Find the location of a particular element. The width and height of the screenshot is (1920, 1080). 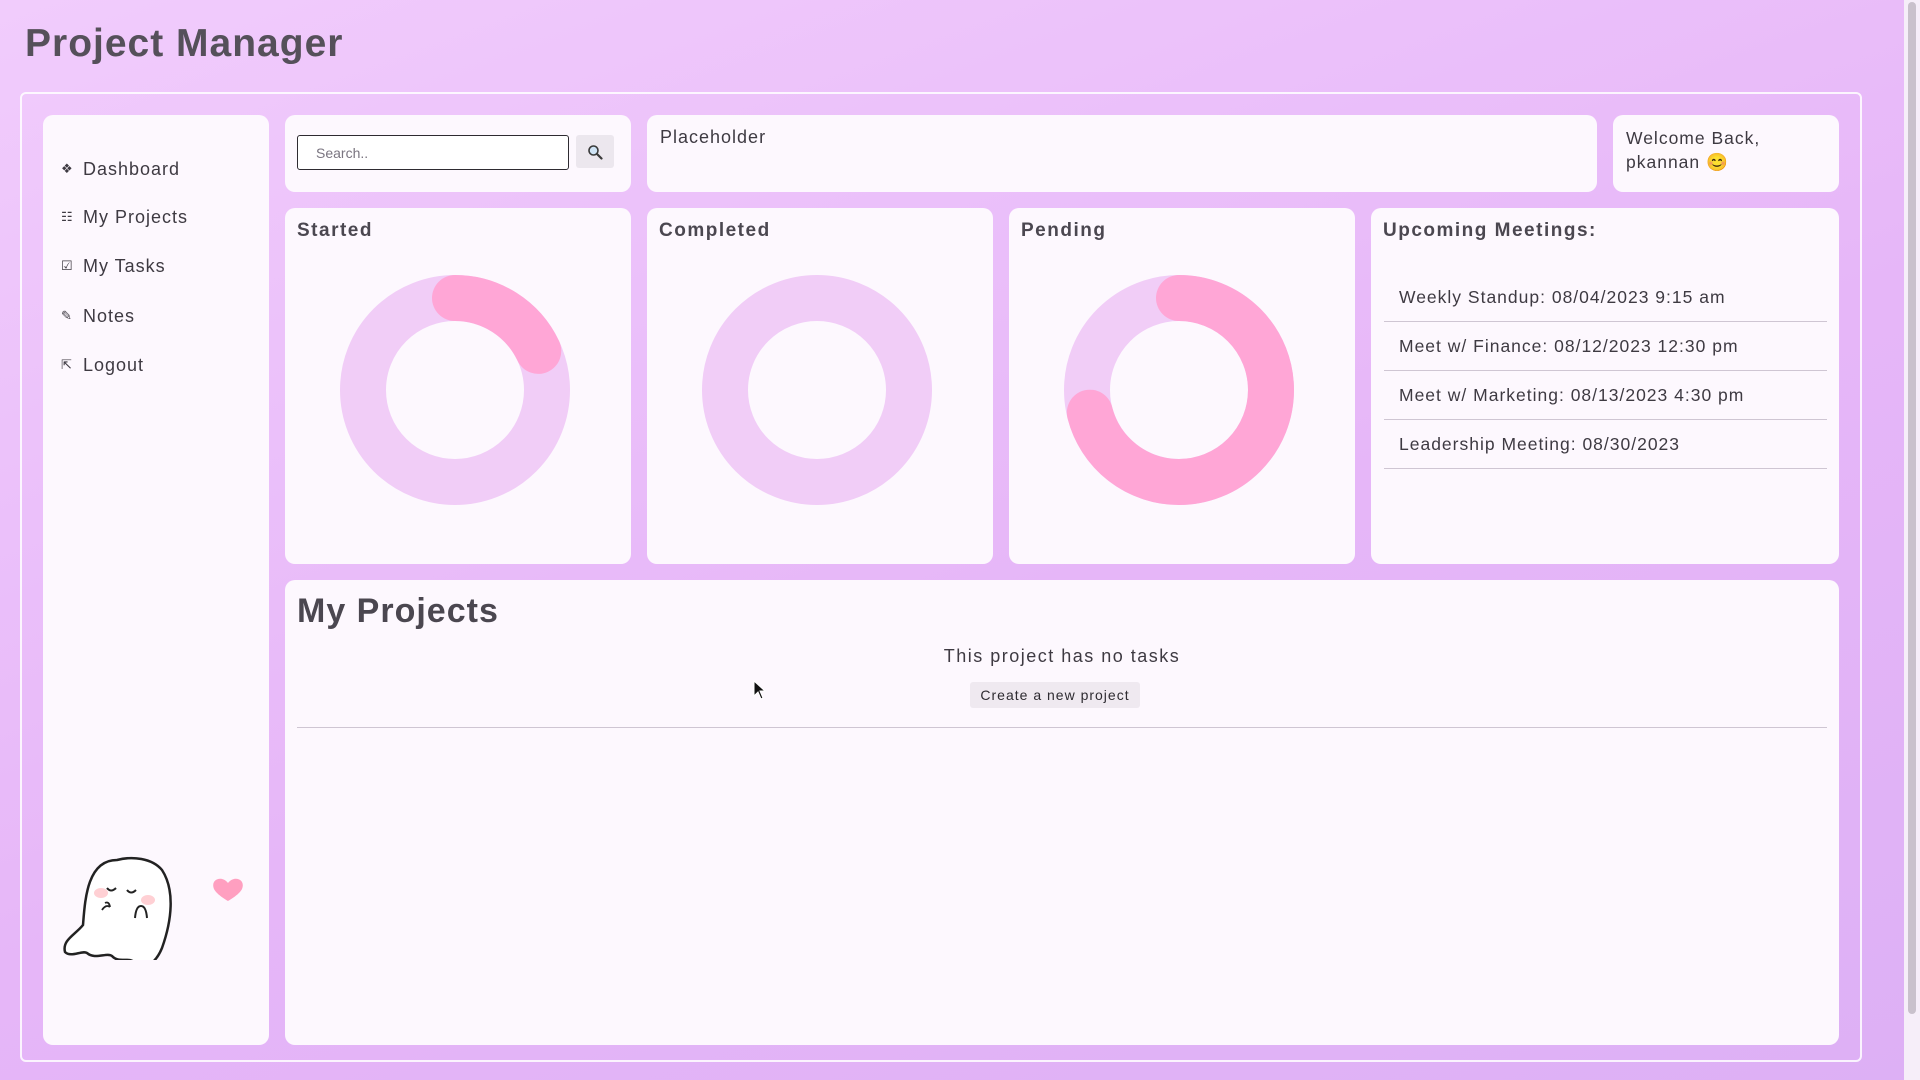

stat-title: Started is located at coordinates (335, 230).